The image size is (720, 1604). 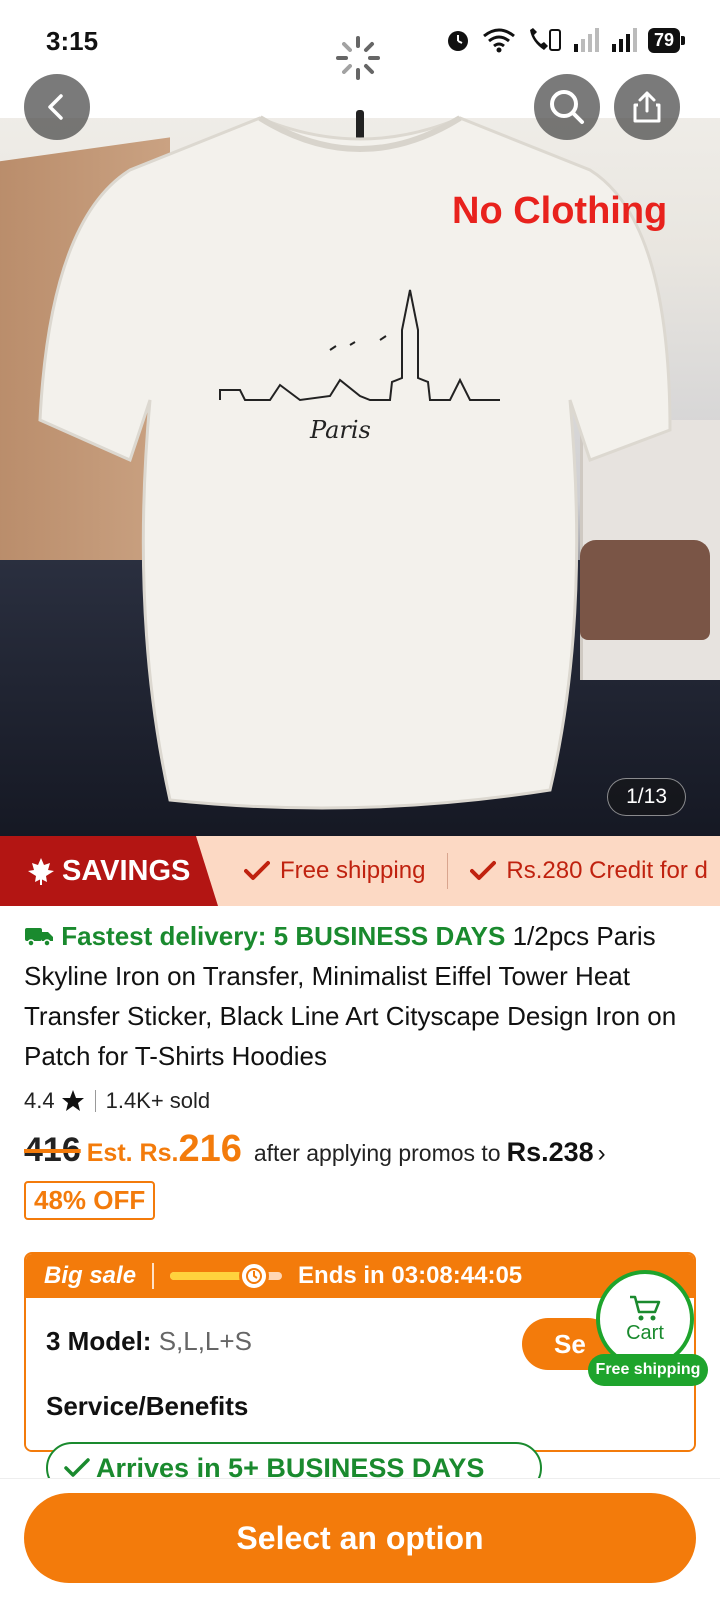 I want to click on sale-header: Big sale Ends in 03:08:44:05, so click(x=360, y=1276).